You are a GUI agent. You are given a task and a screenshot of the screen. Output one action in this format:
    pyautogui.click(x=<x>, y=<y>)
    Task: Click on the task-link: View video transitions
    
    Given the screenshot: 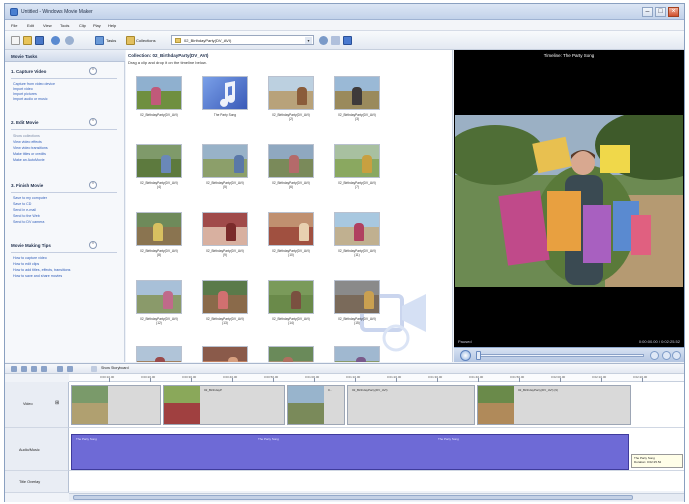 What is the action you would take?
    pyautogui.click(x=30, y=148)
    